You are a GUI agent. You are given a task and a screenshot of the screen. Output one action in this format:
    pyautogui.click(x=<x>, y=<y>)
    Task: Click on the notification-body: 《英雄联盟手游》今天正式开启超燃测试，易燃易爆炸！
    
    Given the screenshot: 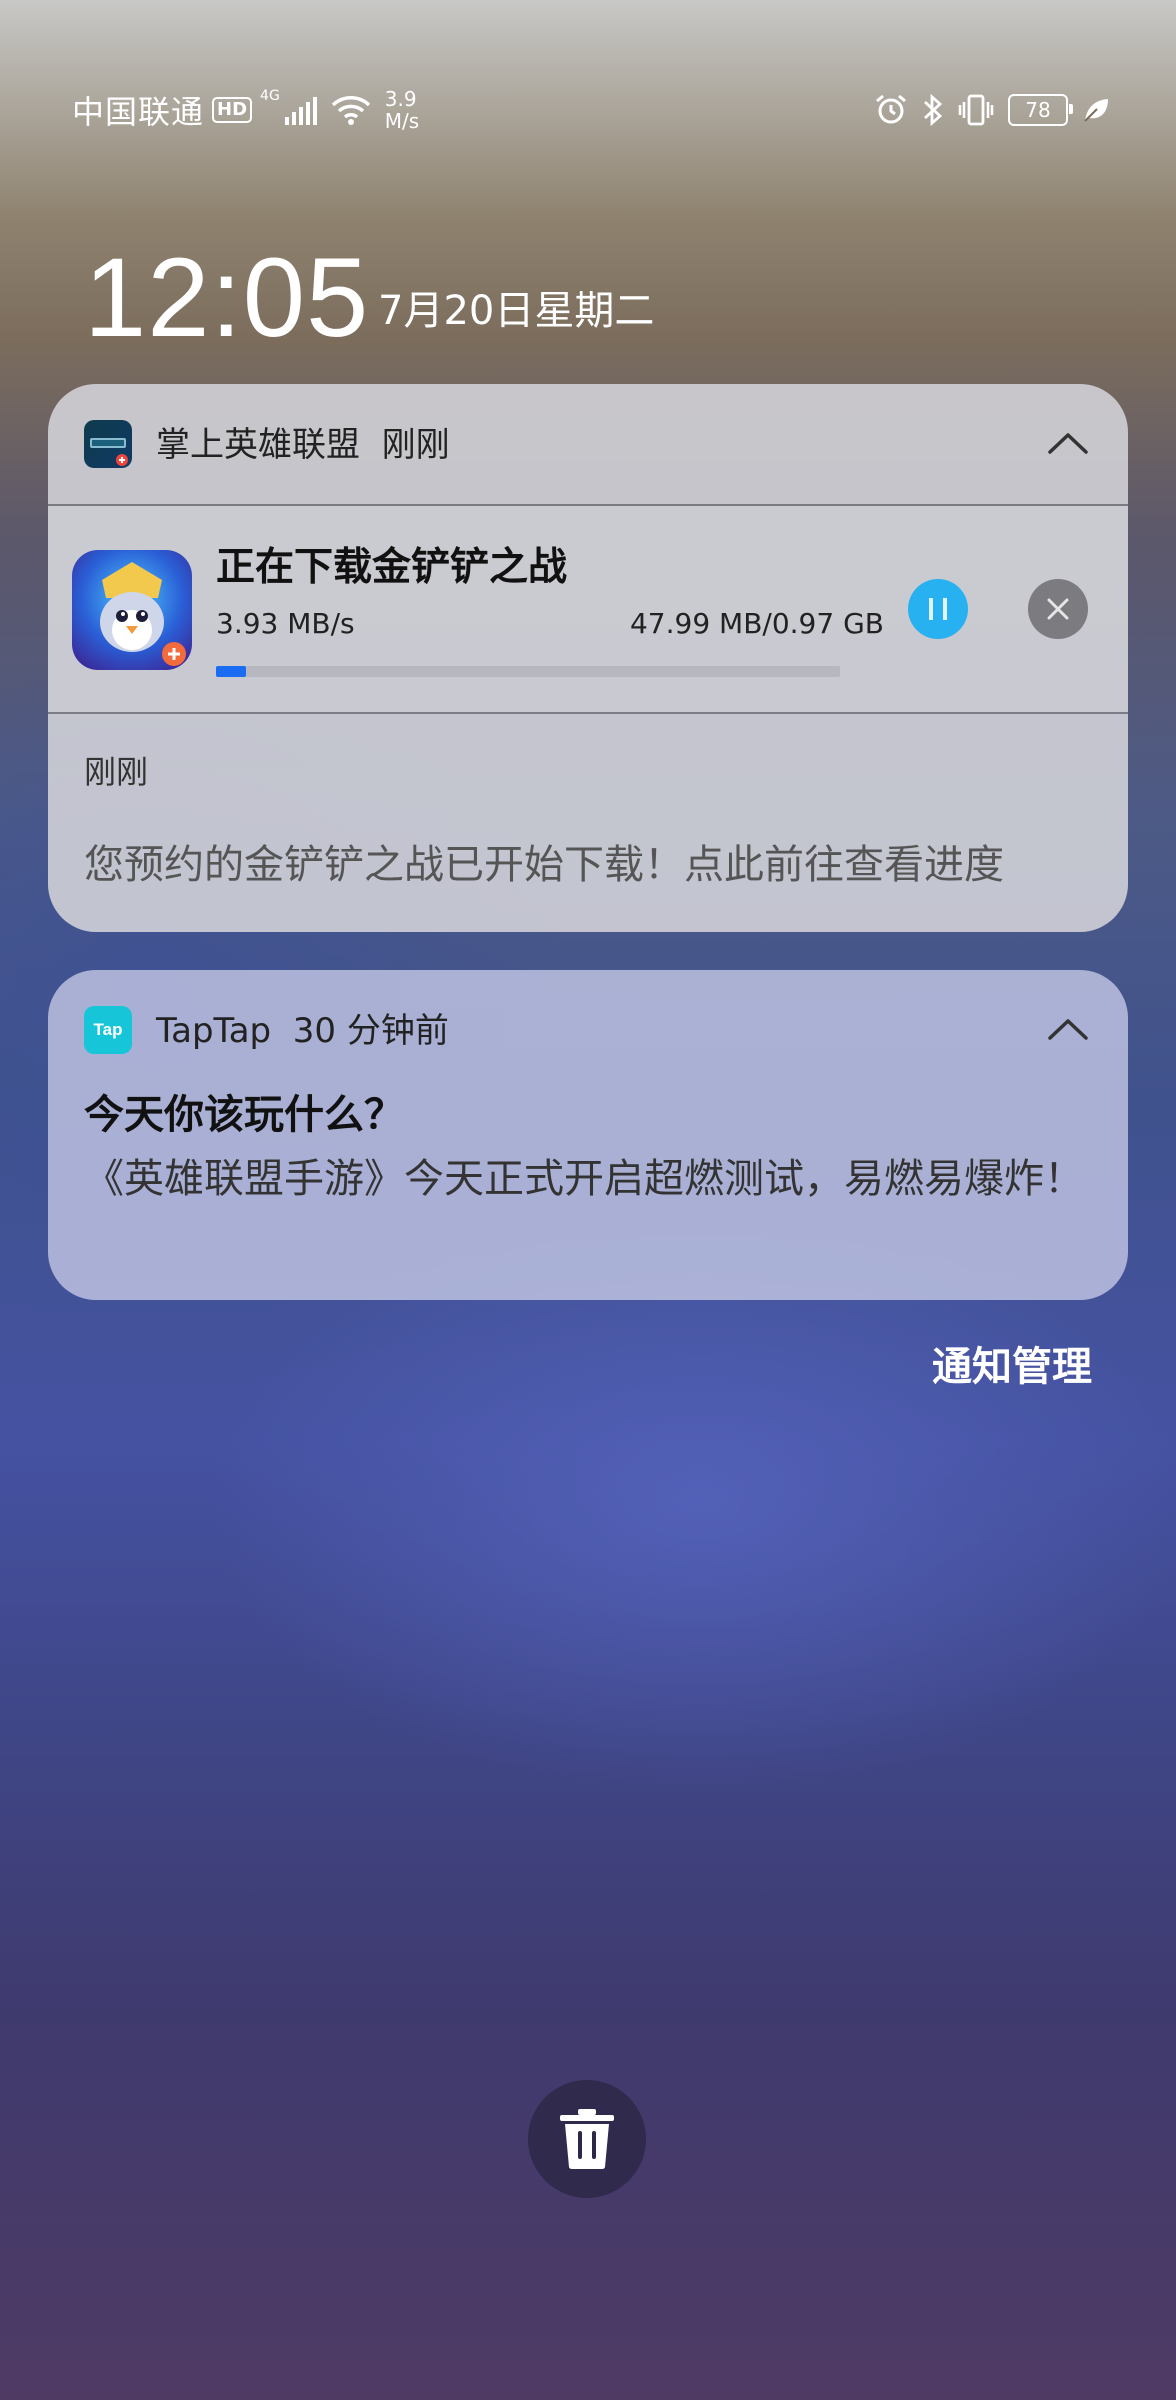 What is the action you would take?
    pyautogui.click(x=589, y=1179)
    